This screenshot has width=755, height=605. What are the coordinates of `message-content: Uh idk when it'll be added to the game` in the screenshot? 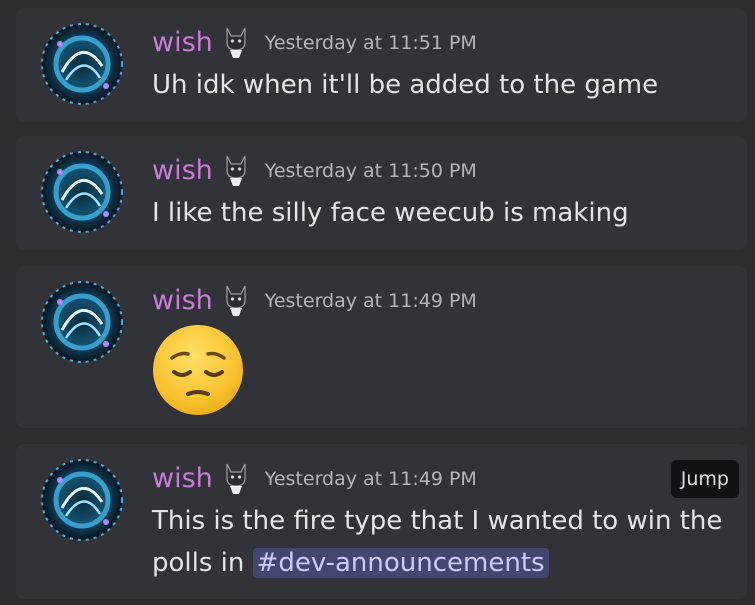 It's located at (405, 85).